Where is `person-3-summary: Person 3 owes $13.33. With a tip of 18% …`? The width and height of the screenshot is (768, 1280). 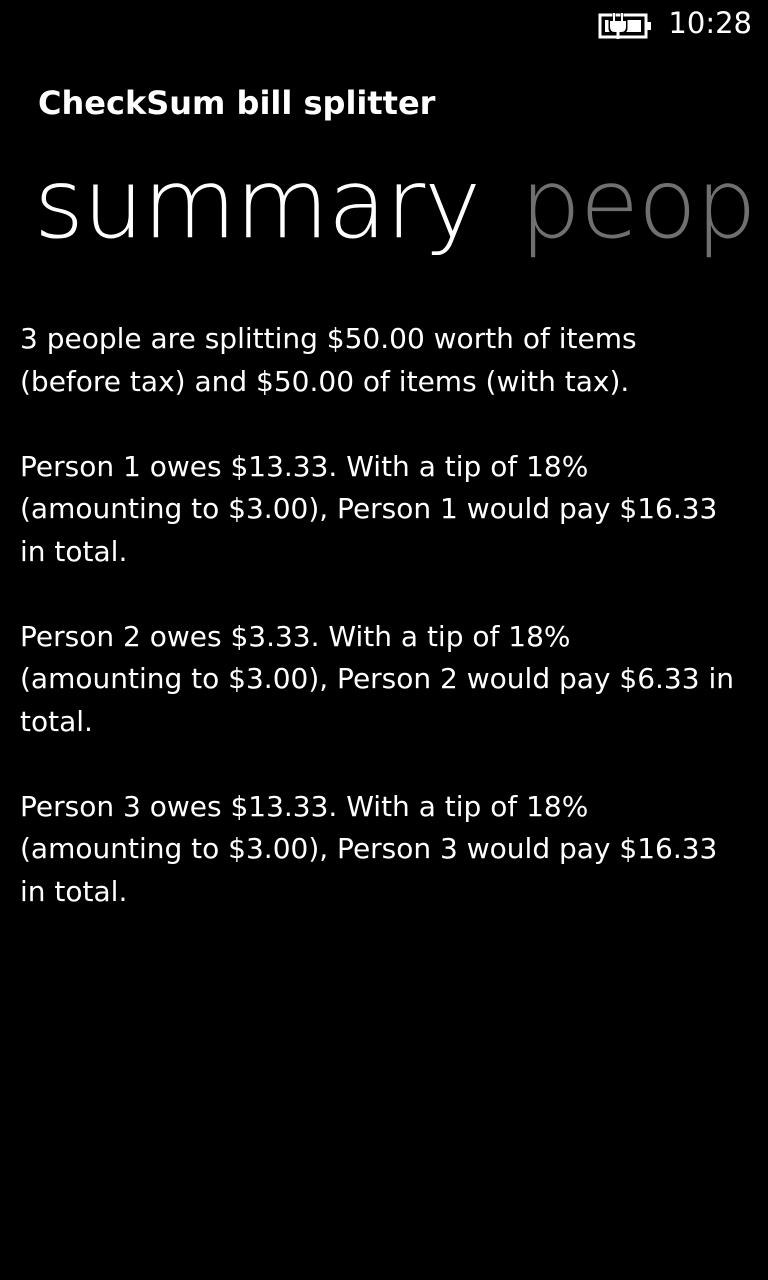
person-3-summary: Person 3 owes $13.33. With a tip of 18% … is located at coordinates (369, 848).